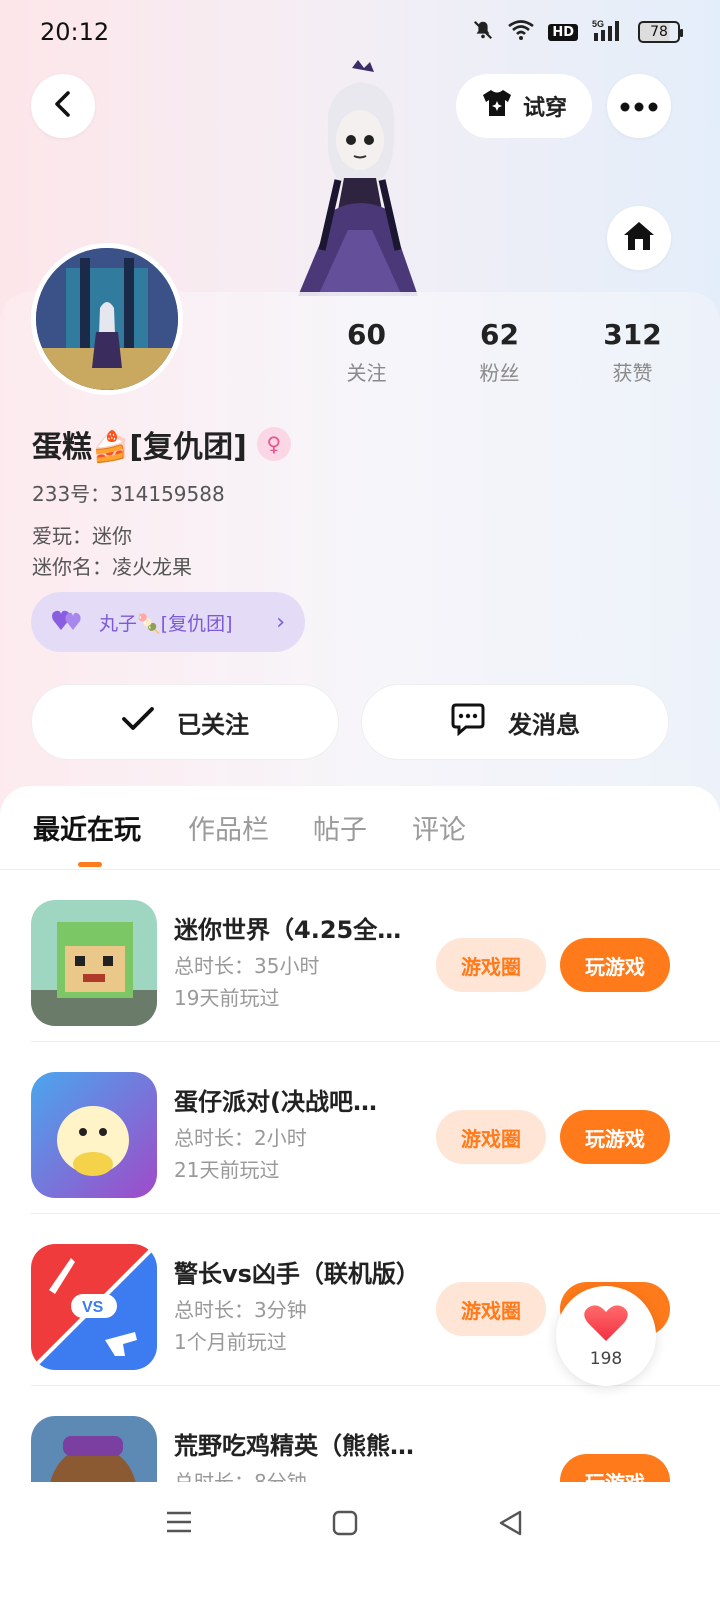  What do you see at coordinates (632, 352) in the screenshot?
I see `stat-likes: 312 获赞` at bounding box center [632, 352].